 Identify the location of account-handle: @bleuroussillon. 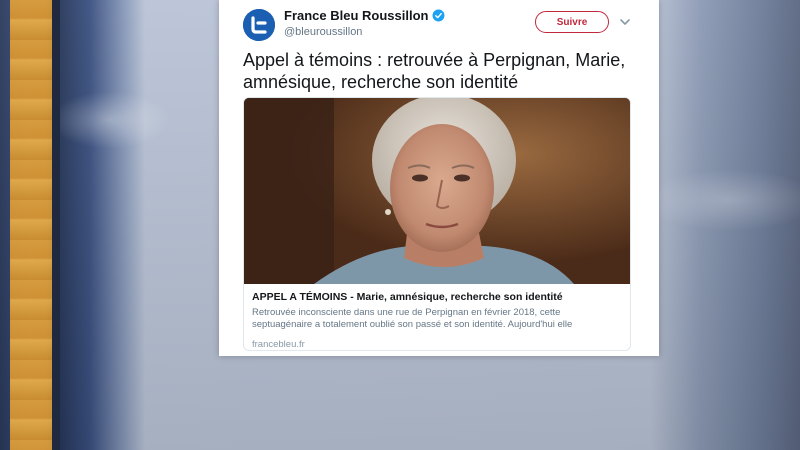
(323, 32).